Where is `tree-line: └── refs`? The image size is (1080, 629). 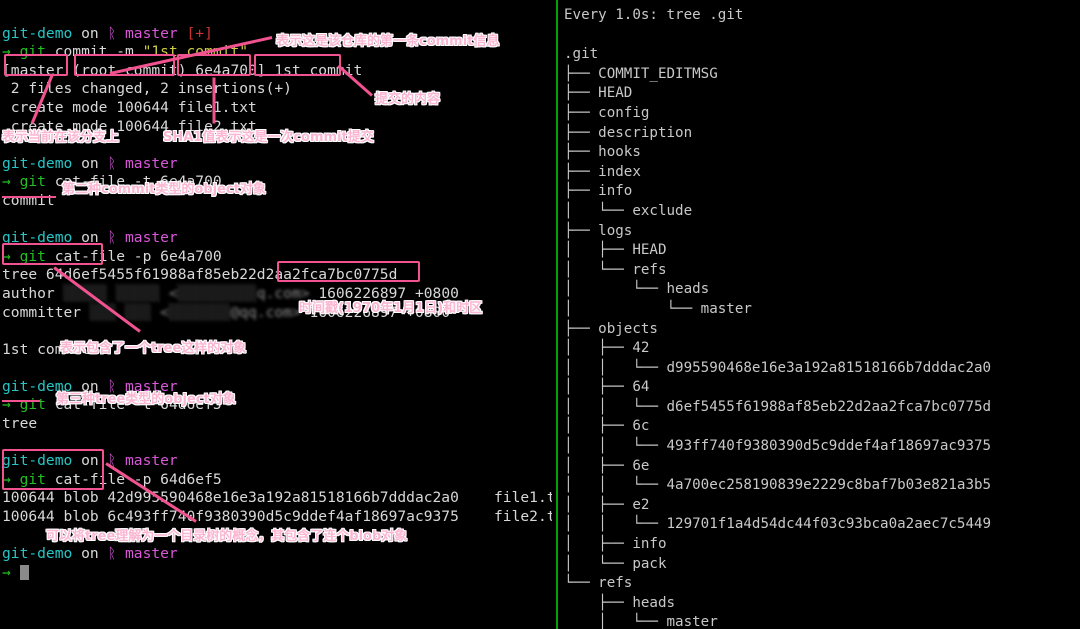 tree-line: └── refs is located at coordinates (598, 583).